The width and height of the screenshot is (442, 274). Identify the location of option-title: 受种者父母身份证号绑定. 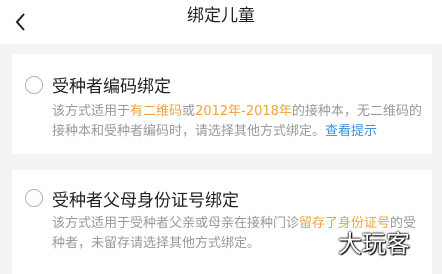
(145, 201).